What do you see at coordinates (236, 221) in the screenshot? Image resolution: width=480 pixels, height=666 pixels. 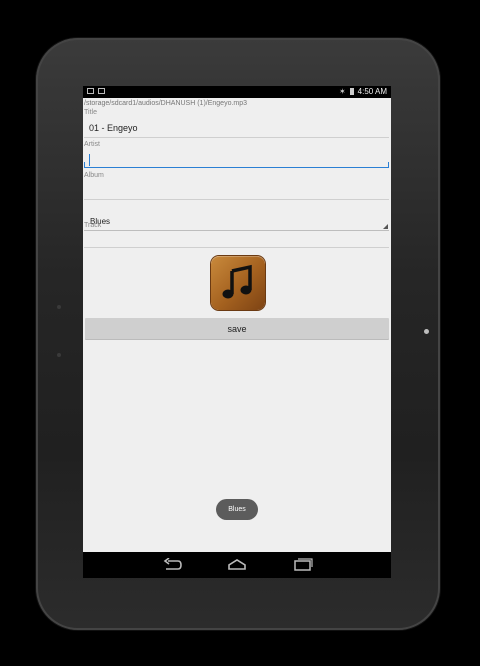 I see `genre-spinner: Blues` at bounding box center [236, 221].